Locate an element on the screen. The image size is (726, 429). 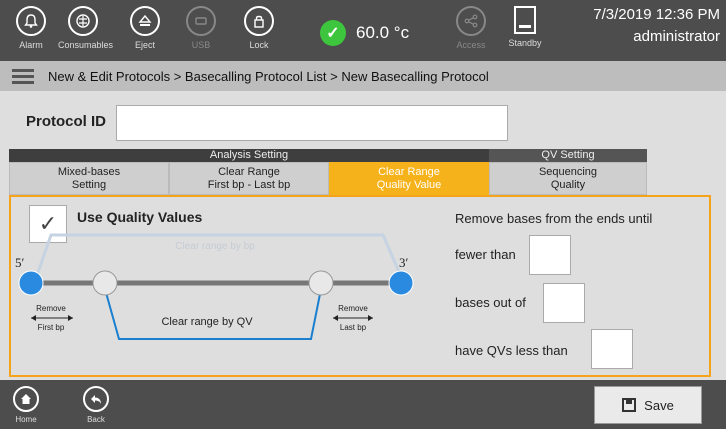
menu-icon is located at coordinates (23, 76).